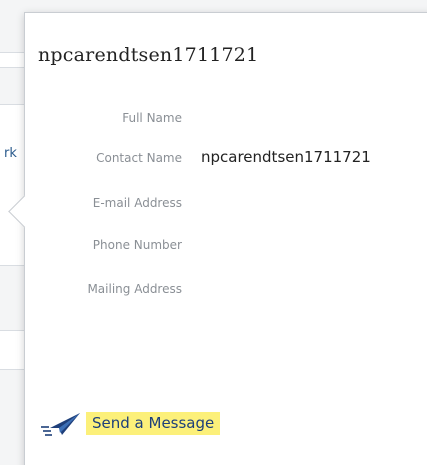 The height and width of the screenshot is (465, 427). I want to click on full-name-label: Full Name, so click(152, 118).